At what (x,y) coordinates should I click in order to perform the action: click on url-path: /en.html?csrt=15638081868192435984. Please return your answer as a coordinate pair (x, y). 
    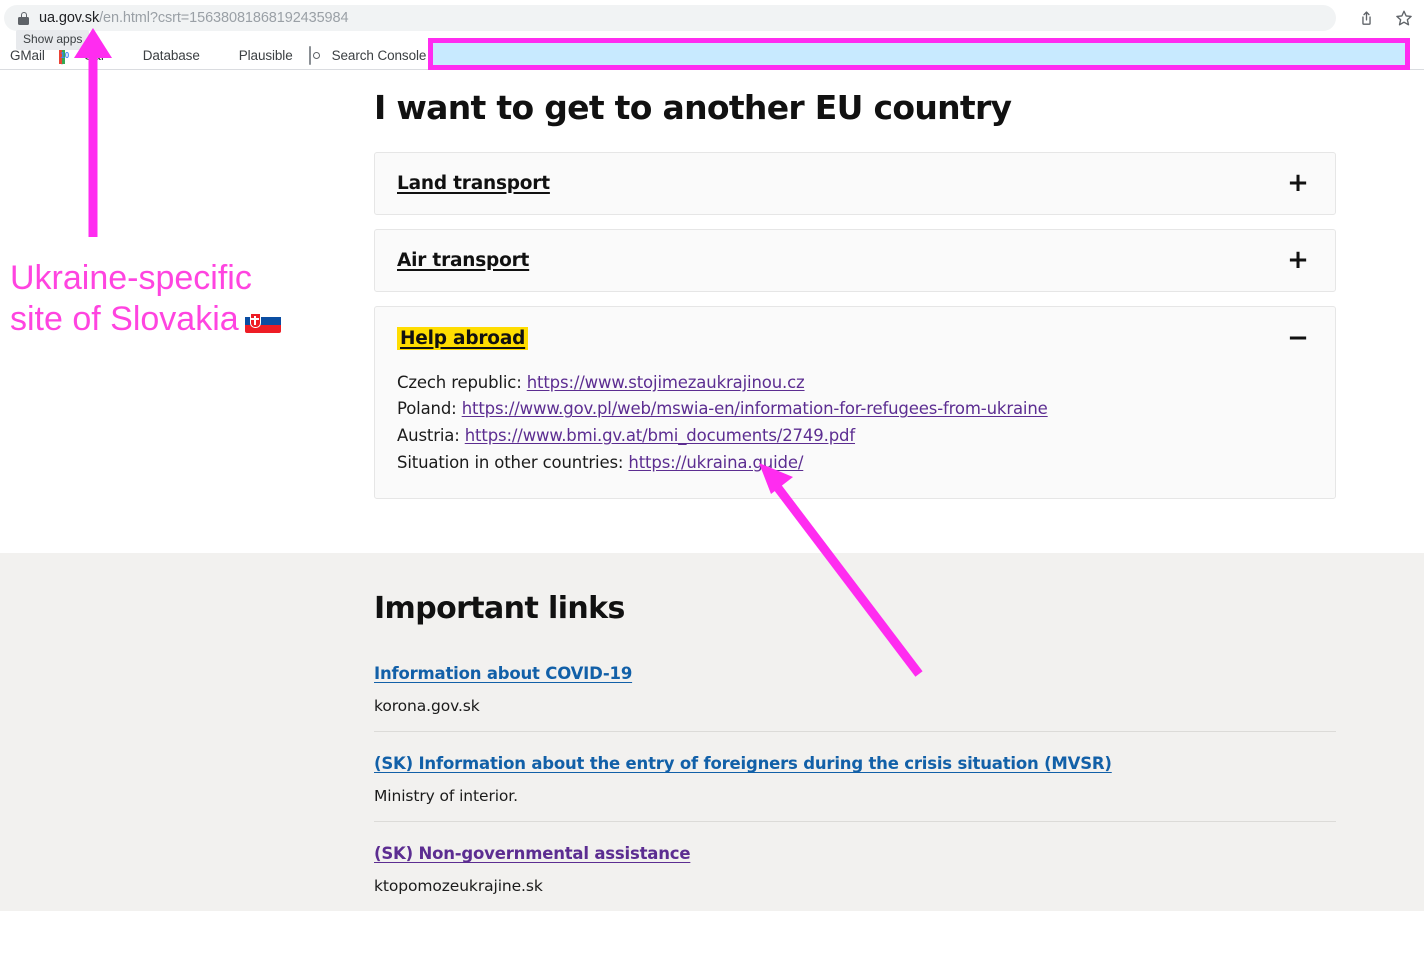
    Looking at the image, I should click on (224, 18).